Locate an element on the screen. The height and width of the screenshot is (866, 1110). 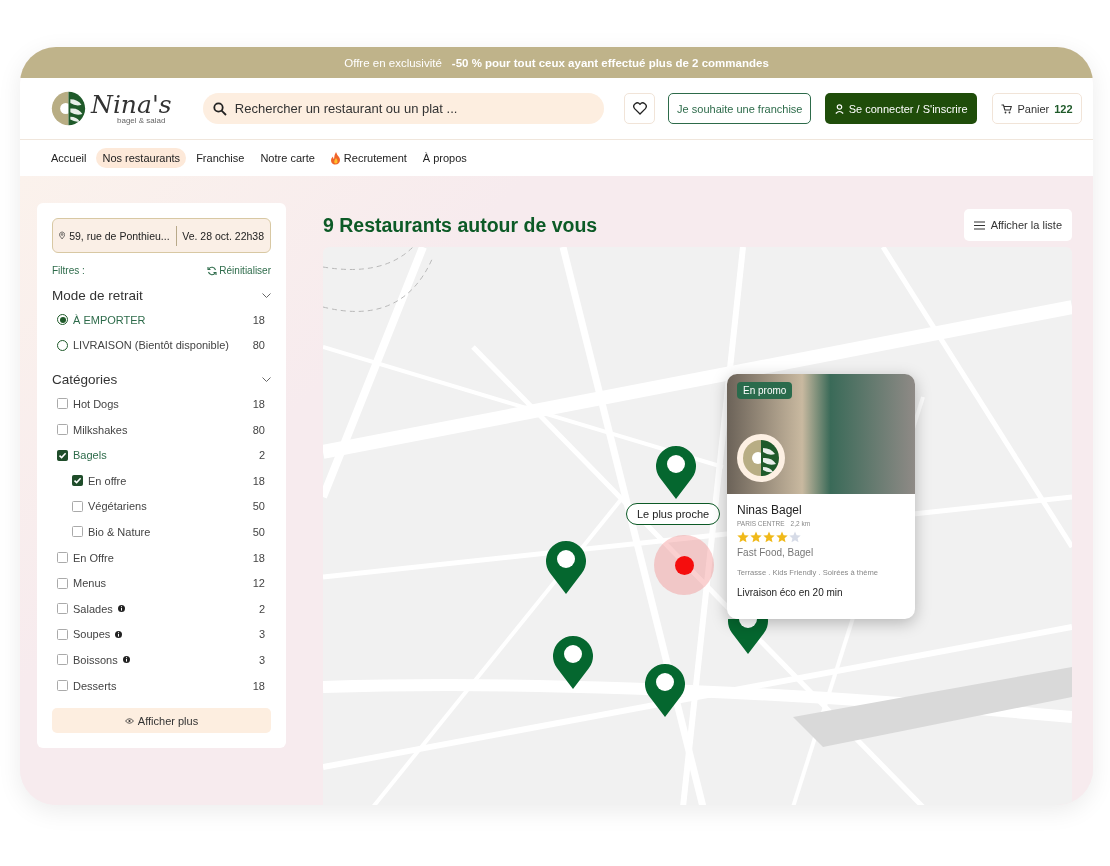
section-title: Catégories is located at coordinates (85, 380).